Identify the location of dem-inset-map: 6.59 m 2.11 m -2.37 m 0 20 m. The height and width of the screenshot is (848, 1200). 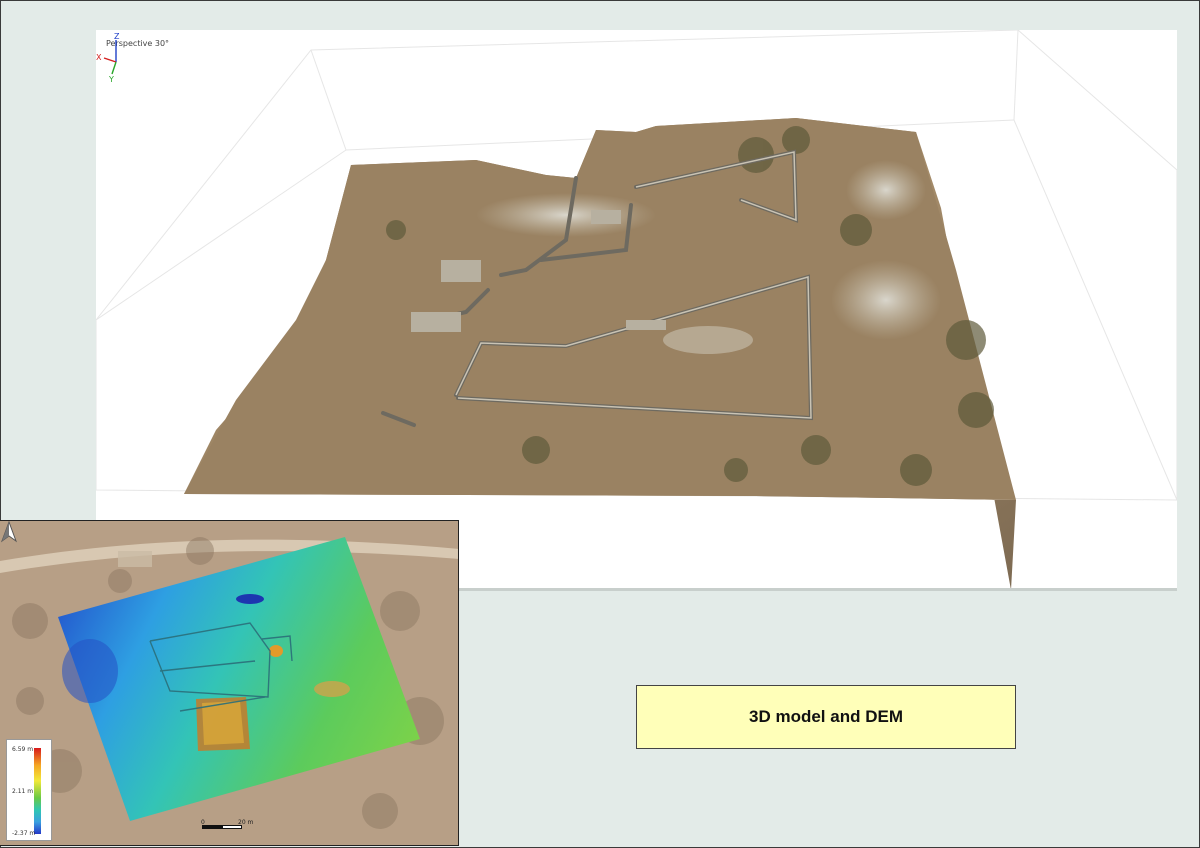
(229, 683).